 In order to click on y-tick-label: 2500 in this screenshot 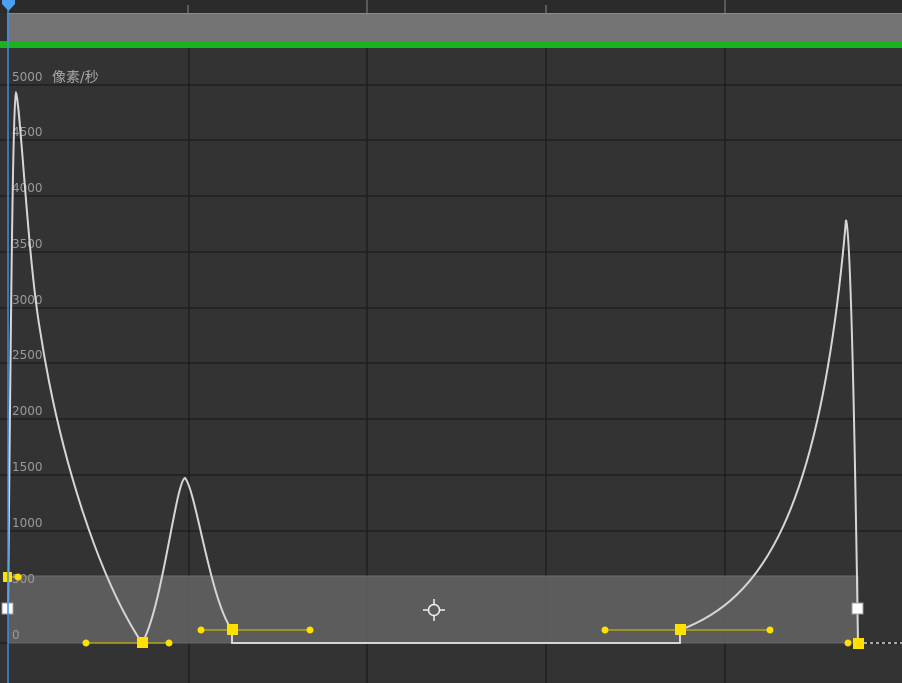, I will do `click(27, 355)`.